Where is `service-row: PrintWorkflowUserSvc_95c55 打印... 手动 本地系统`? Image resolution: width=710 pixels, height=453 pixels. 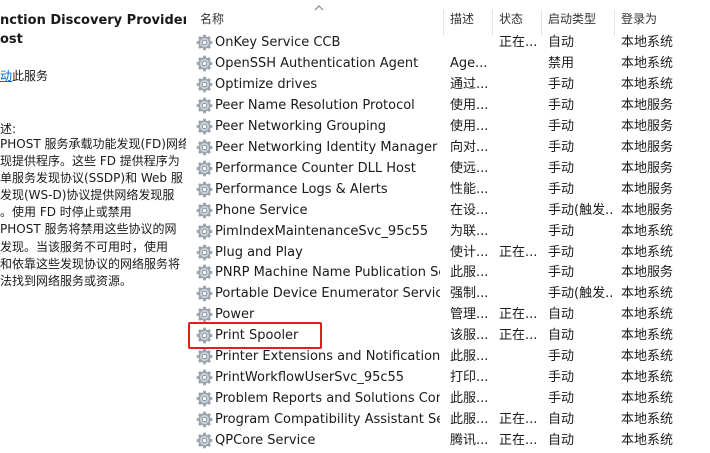 service-row: PrintWorkflowUserSvc_95c55 打印... 手动 本地系统 is located at coordinates (448, 377).